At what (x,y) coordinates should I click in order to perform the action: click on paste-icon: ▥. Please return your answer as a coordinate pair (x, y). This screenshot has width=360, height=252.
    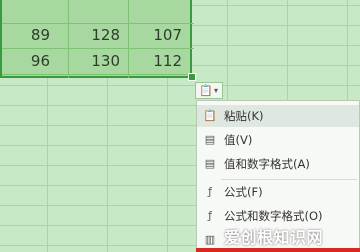
    Looking at the image, I should click on (210, 239).